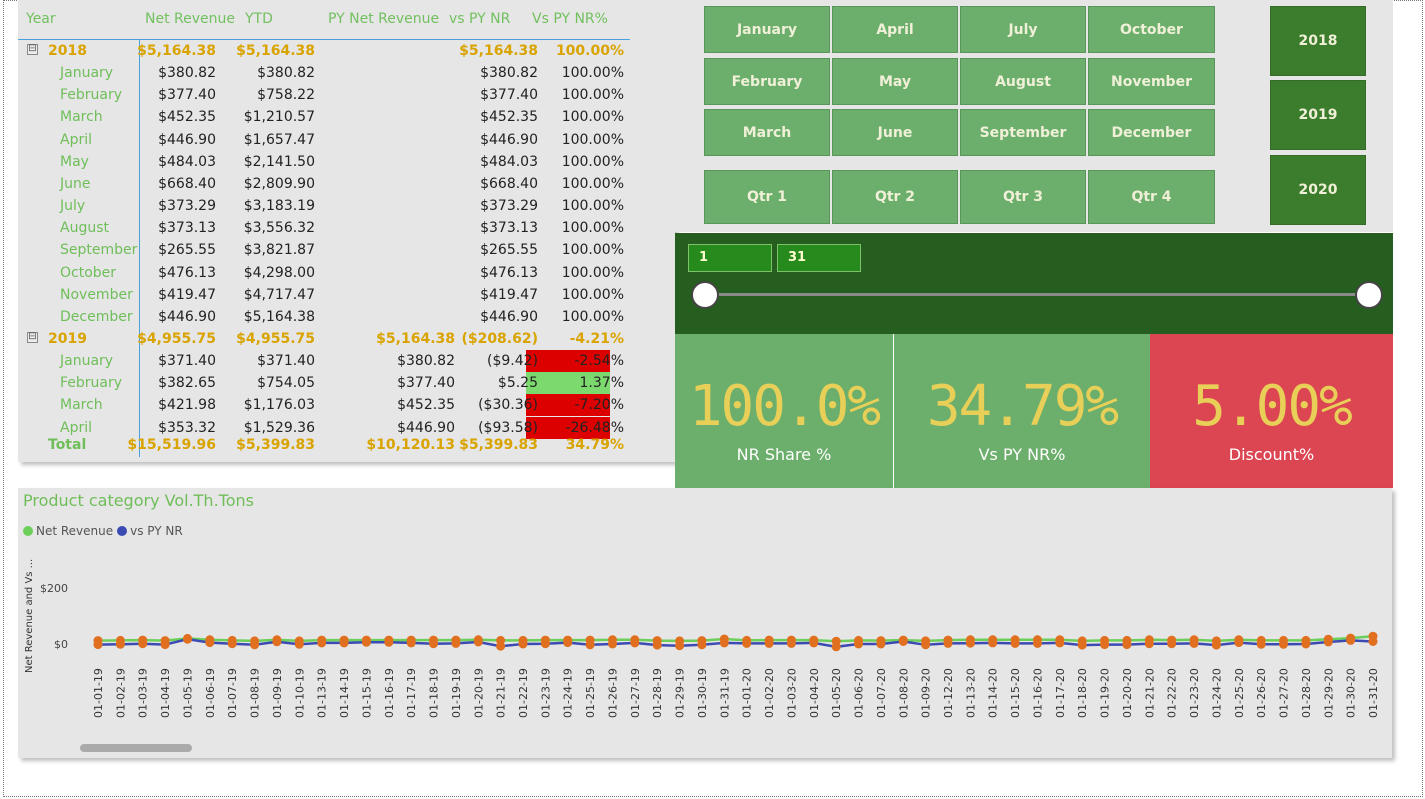 Image resolution: width=1425 pixels, height=799 pixels. I want to click on x-tick-label: 01-31-20, so click(1373, 693).